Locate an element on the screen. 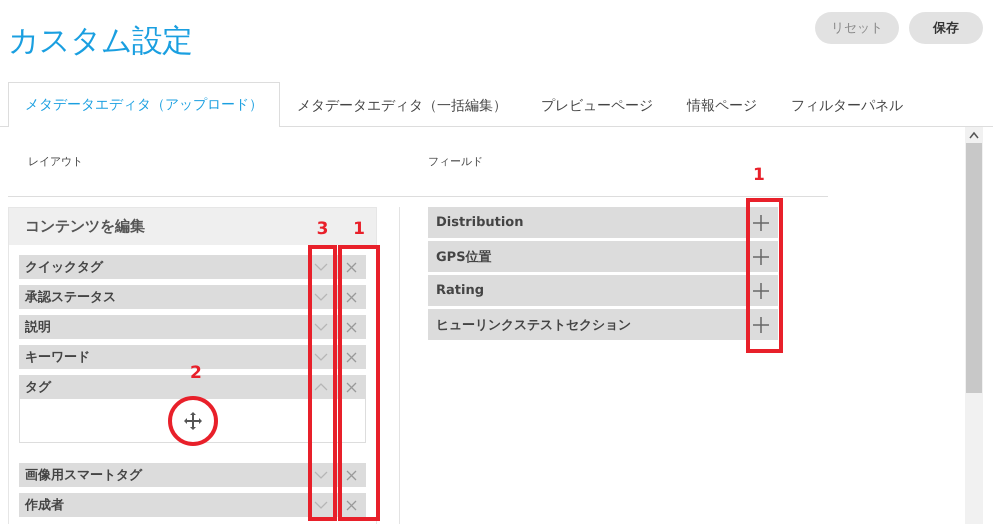  move-icon is located at coordinates (192, 420).